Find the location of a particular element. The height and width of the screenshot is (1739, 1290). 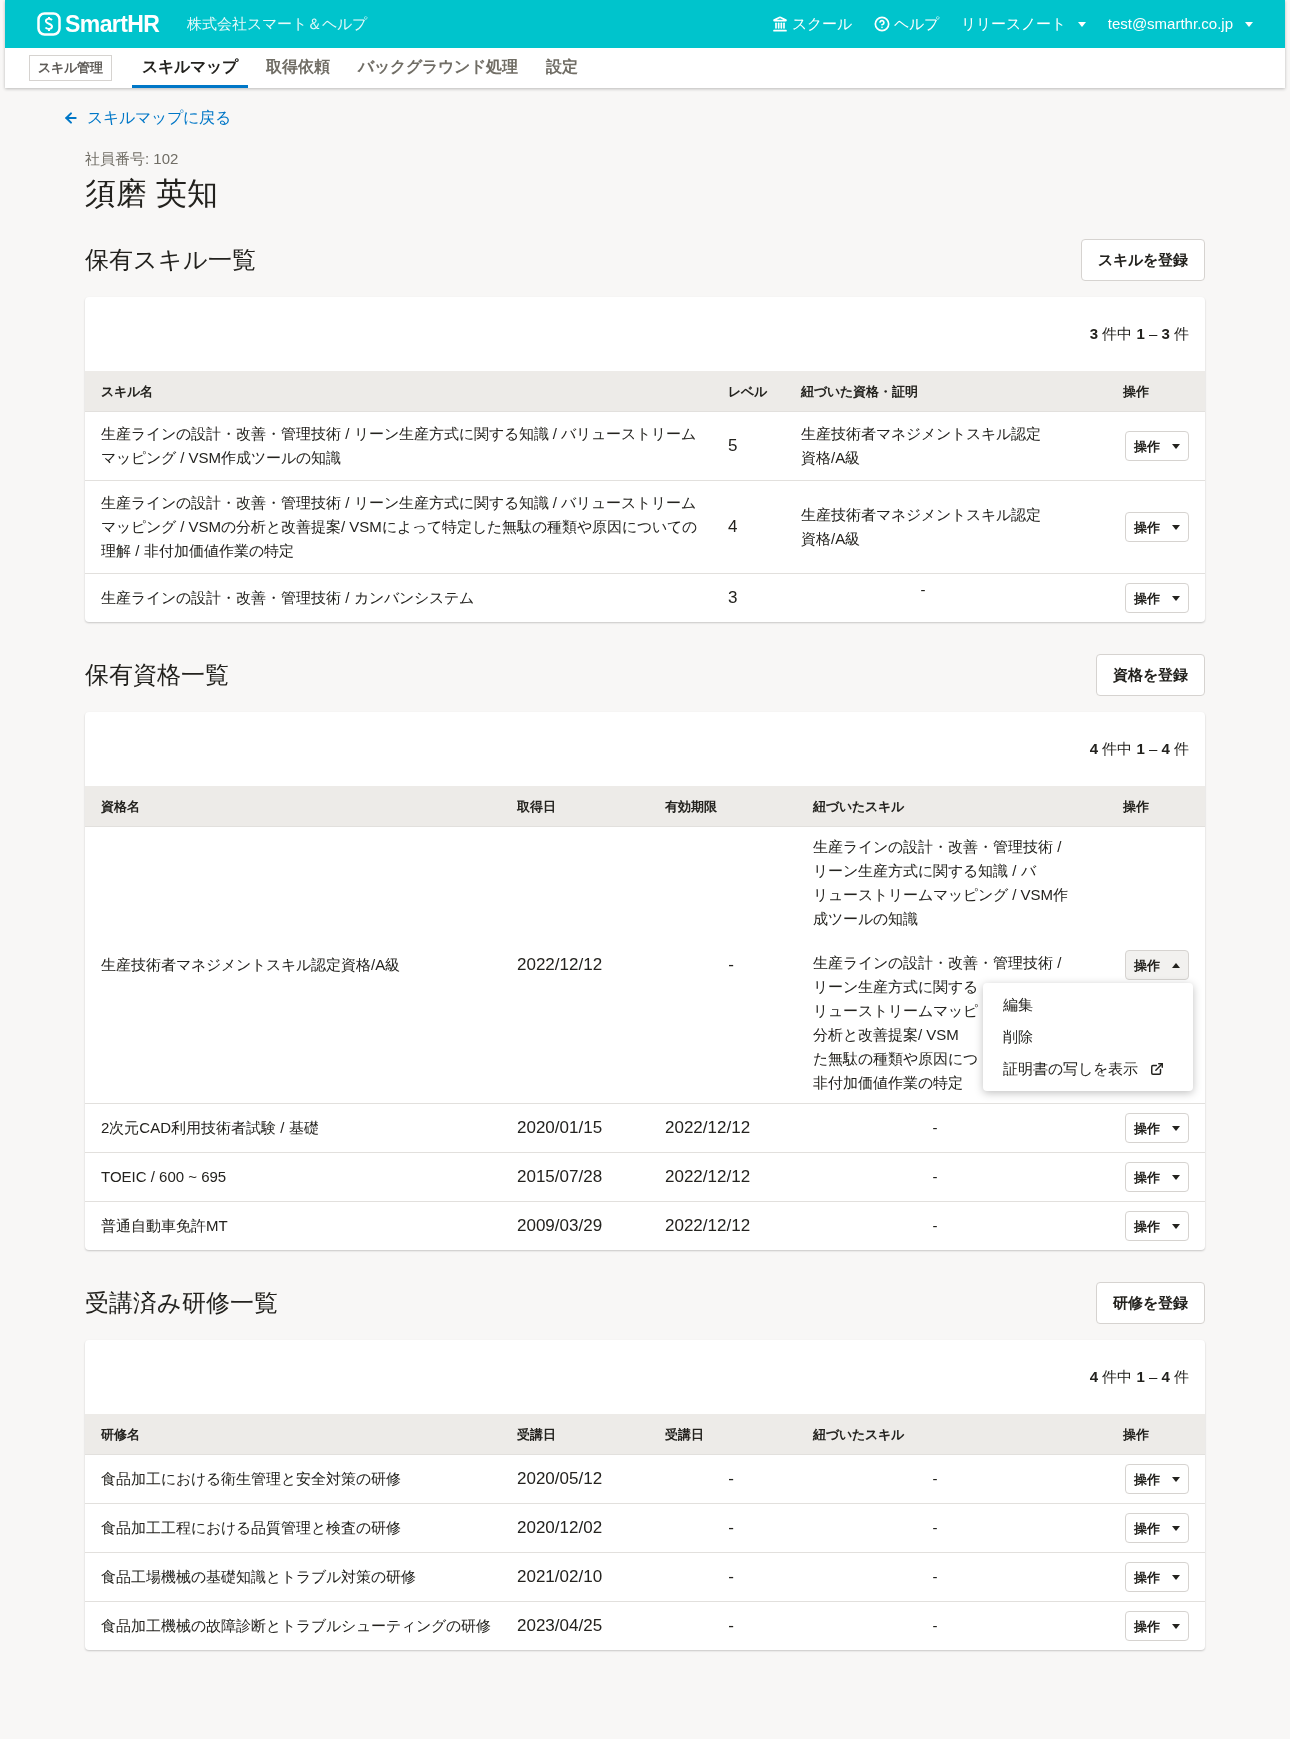

logo-icon is located at coordinates (49, 24).